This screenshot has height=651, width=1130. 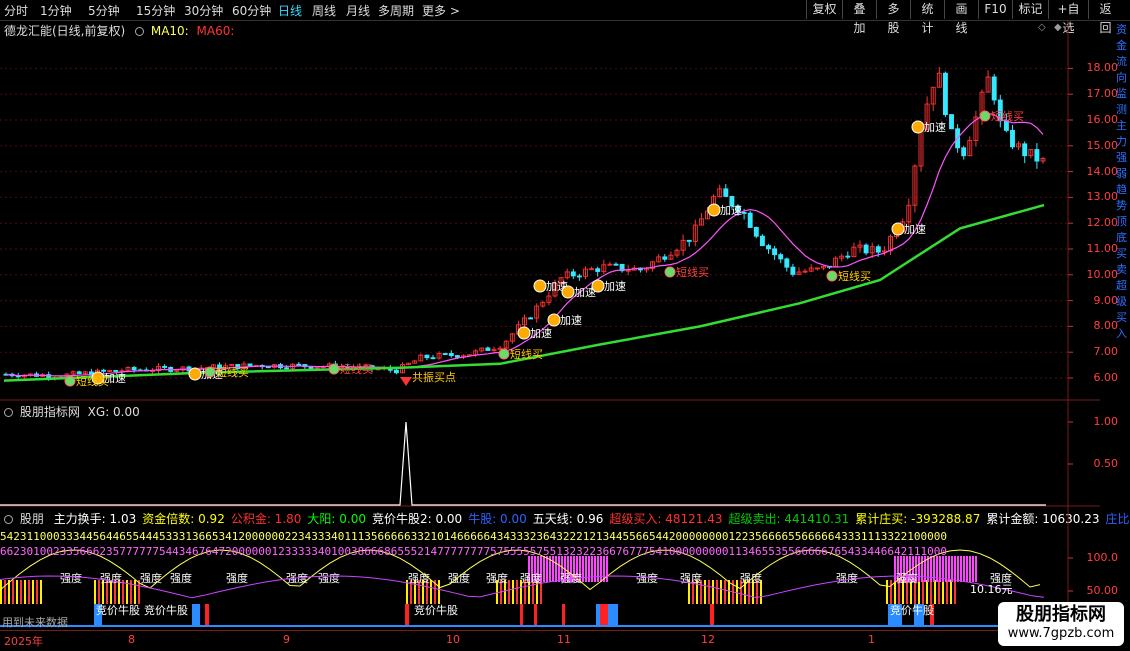 What do you see at coordinates (23, 641) in the screenshot?
I see `date-label: 2025年` at bounding box center [23, 641].